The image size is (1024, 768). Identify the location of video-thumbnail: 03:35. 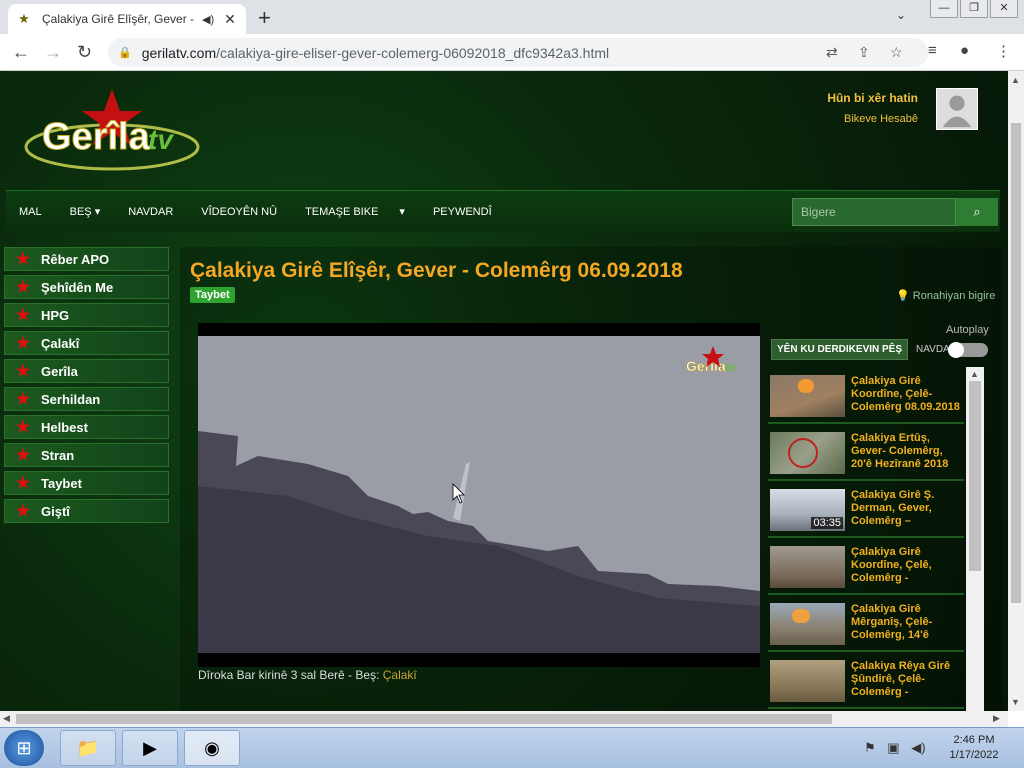
(807, 510).